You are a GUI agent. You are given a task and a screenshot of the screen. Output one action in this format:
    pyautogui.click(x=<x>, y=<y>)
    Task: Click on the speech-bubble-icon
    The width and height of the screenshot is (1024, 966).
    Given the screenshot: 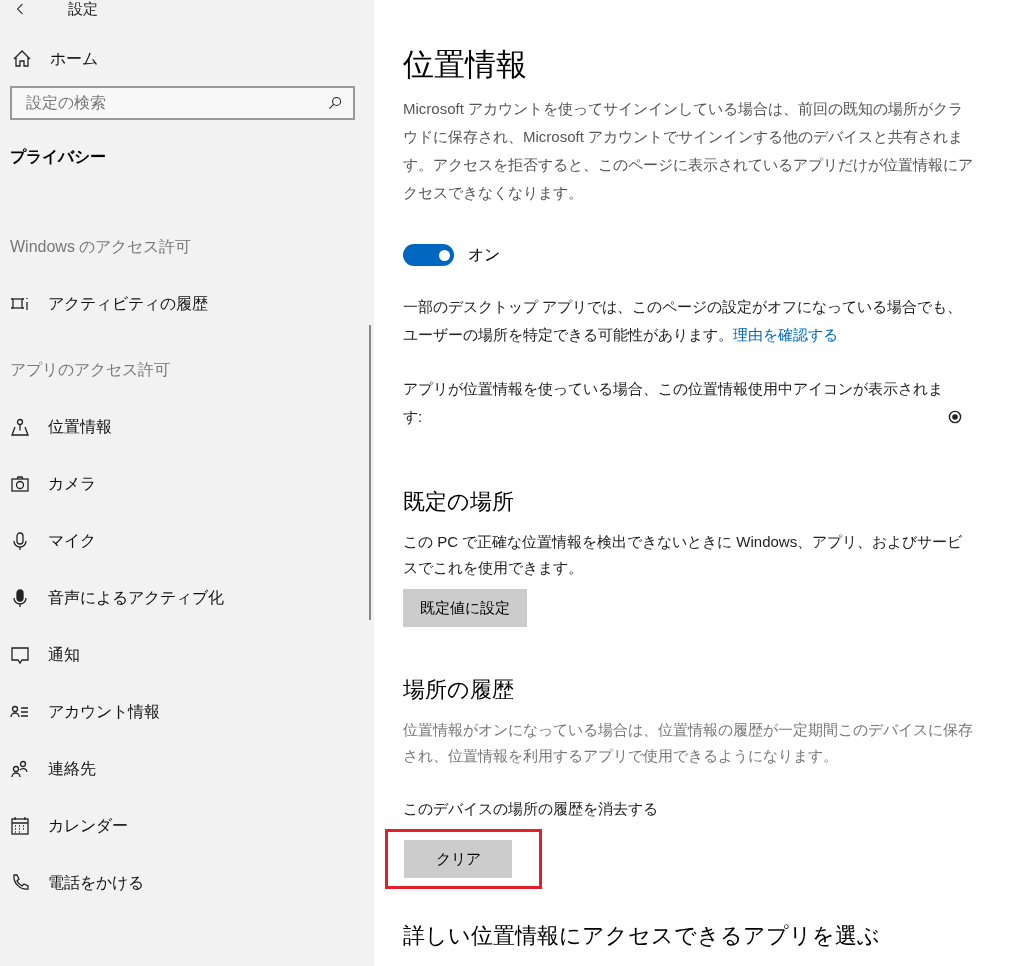 What is the action you would take?
    pyautogui.click(x=20, y=655)
    